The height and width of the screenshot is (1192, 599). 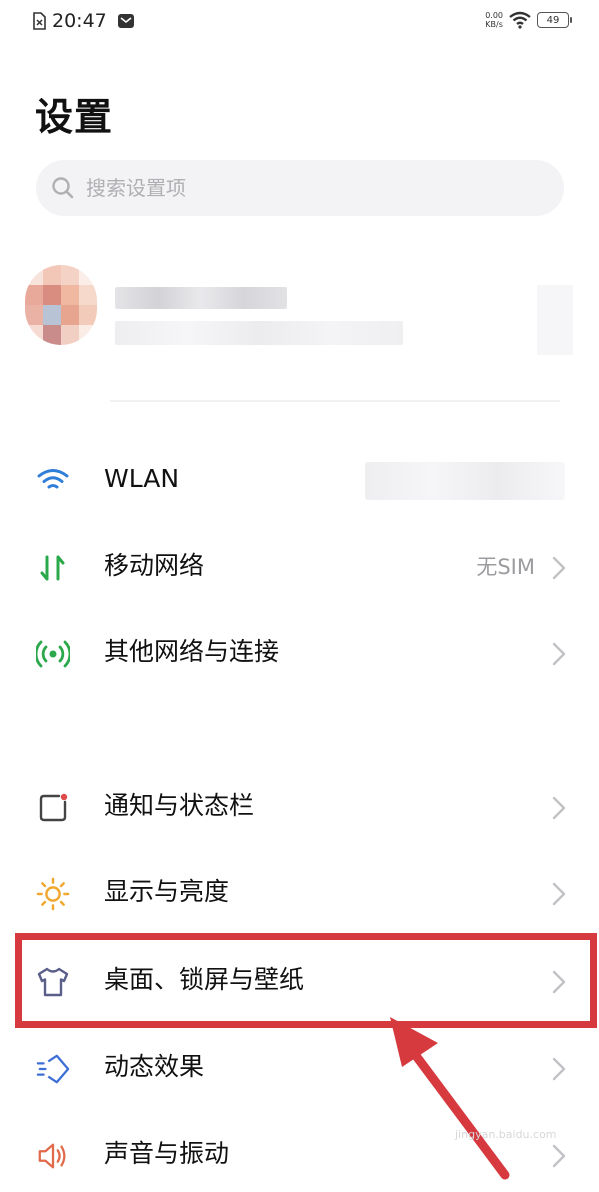 I want to click on network-speed: 0.00 KB/s, so click(x=494, y=20).